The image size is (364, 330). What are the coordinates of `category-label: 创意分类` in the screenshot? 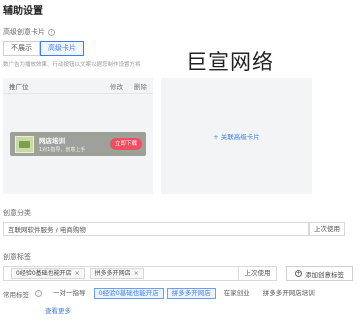 It's located at (17, 213).